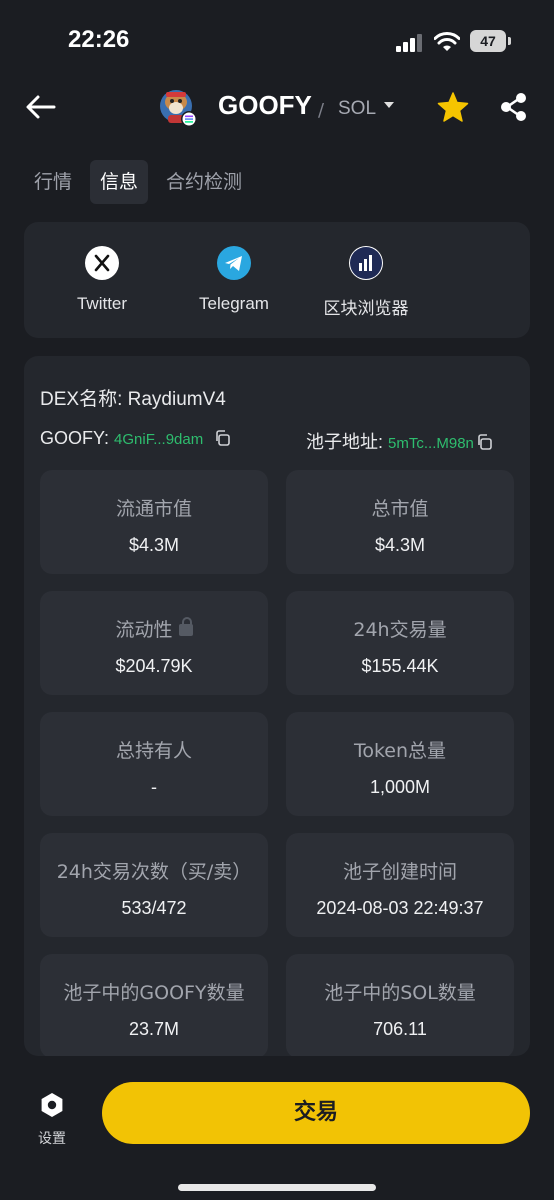 Image resolution: width=554 pixels, height=1200 pixels. I want to click on pool-address: 5mTc...M98n, so click(431, 443).